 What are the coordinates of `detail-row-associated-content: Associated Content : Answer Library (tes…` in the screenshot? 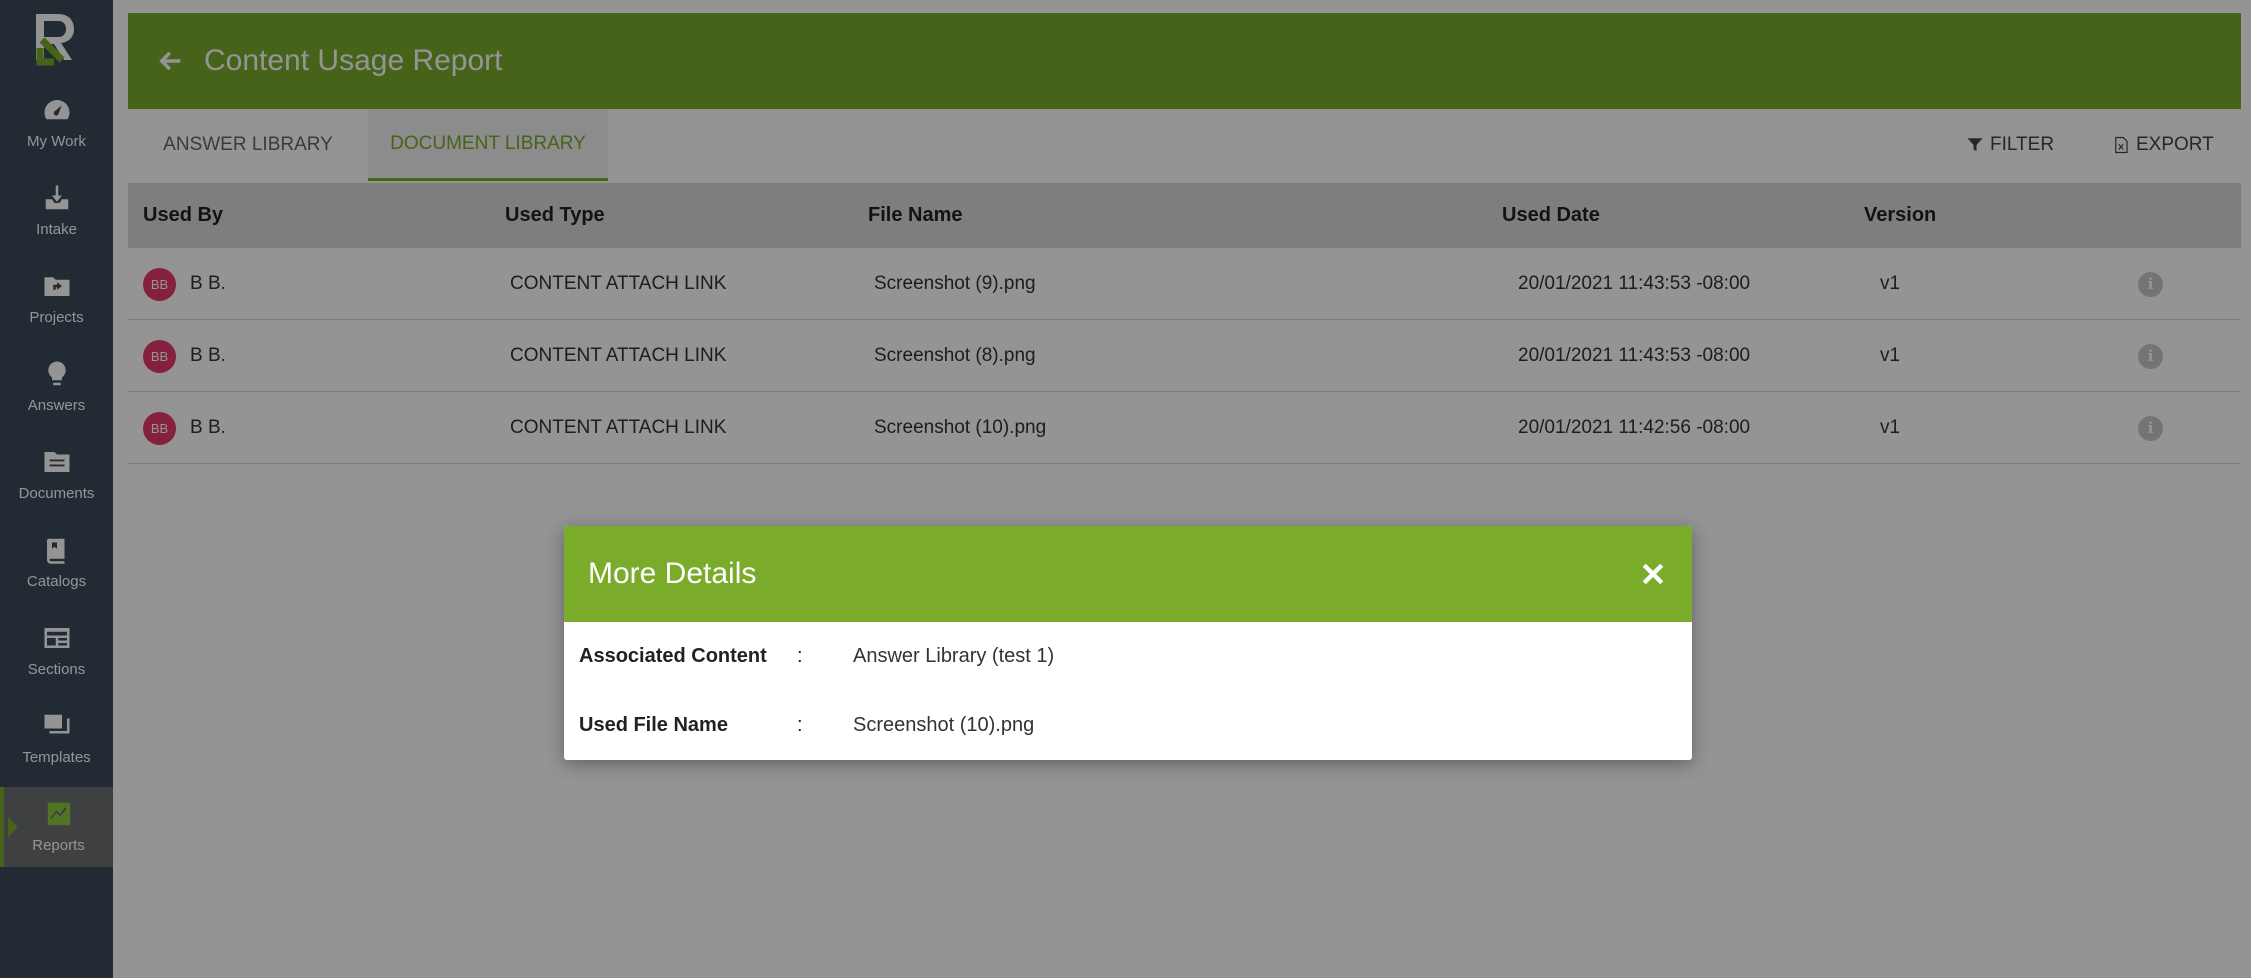 It's located at (1128, 656).